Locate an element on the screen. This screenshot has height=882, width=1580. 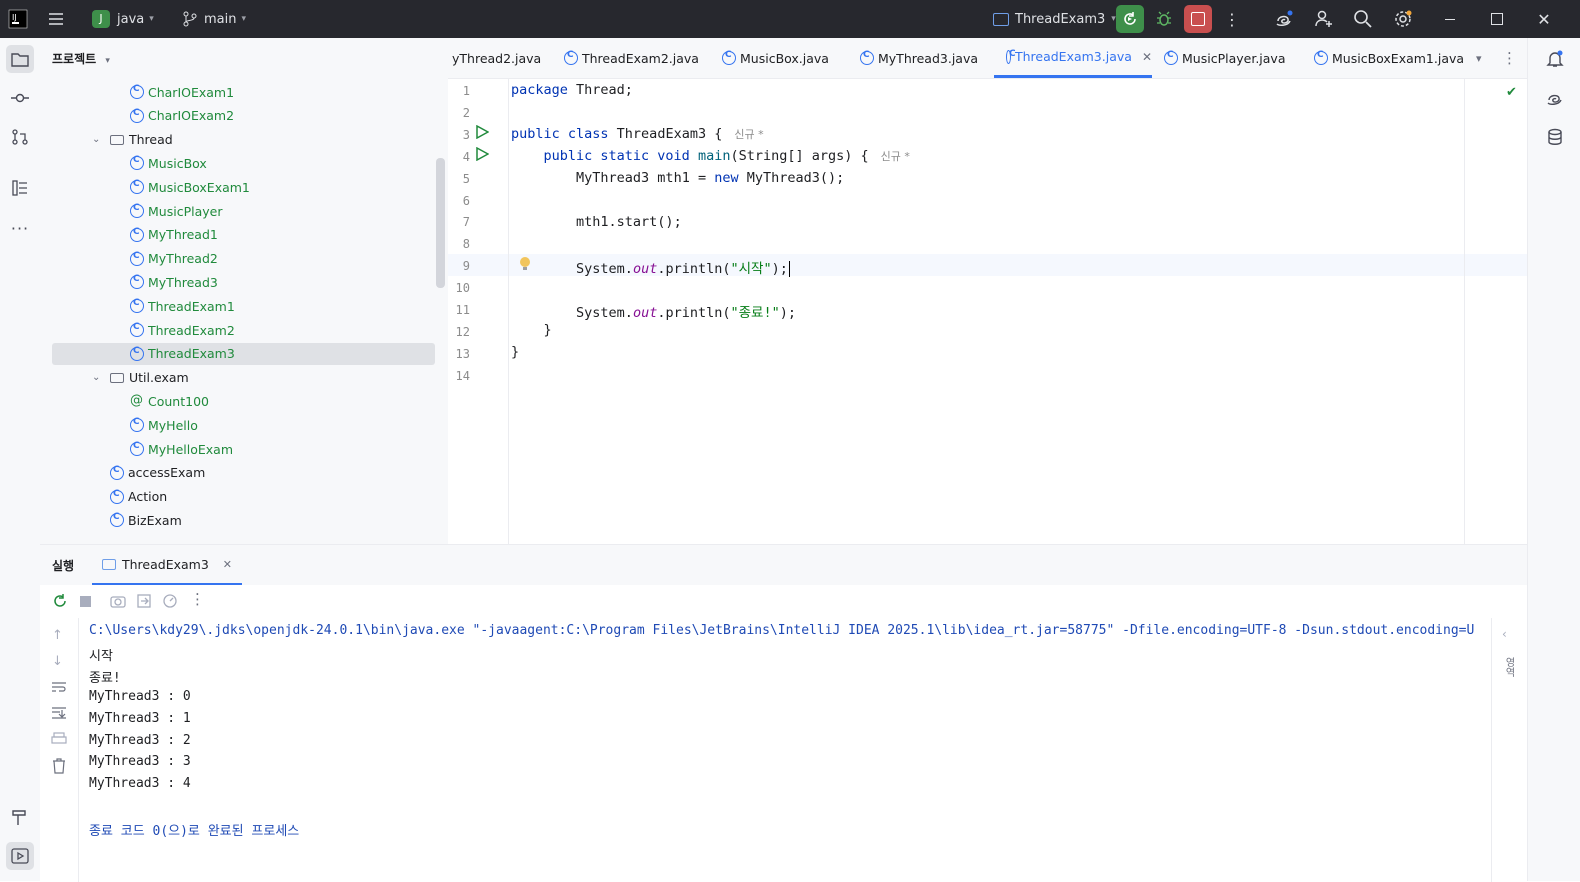
tree-item: MyHelloExam is located at coordinates (142, 449).